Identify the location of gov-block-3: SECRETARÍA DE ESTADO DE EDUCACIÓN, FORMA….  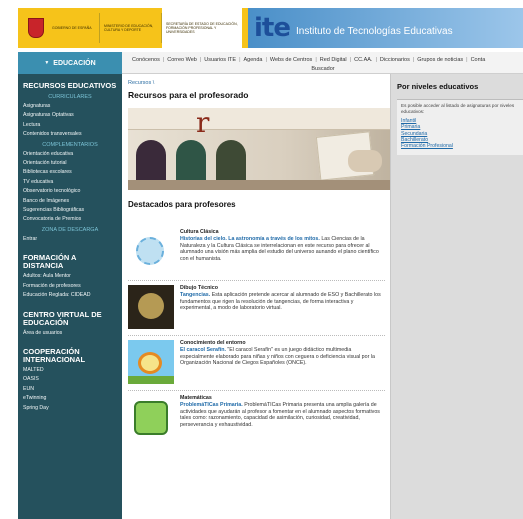
(202, 28).